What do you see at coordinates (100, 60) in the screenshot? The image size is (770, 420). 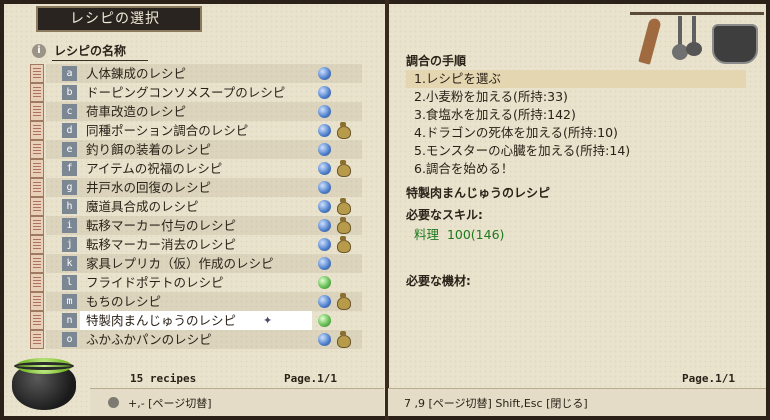 I see `list-header-underline` at bounding box center [100, 60].